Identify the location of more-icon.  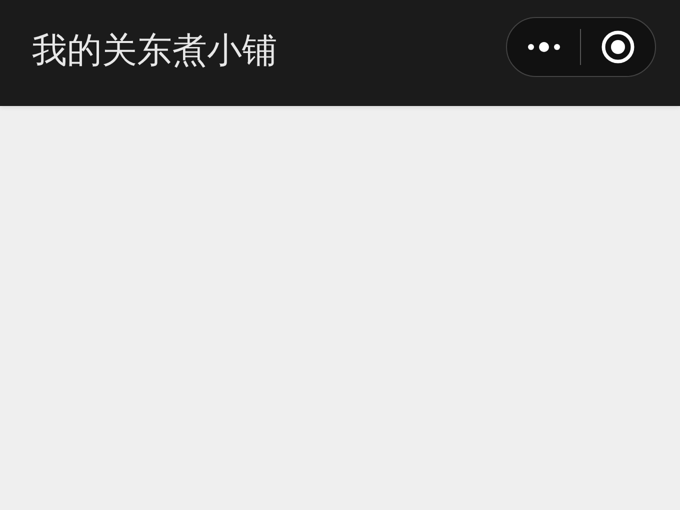
(543, 47).